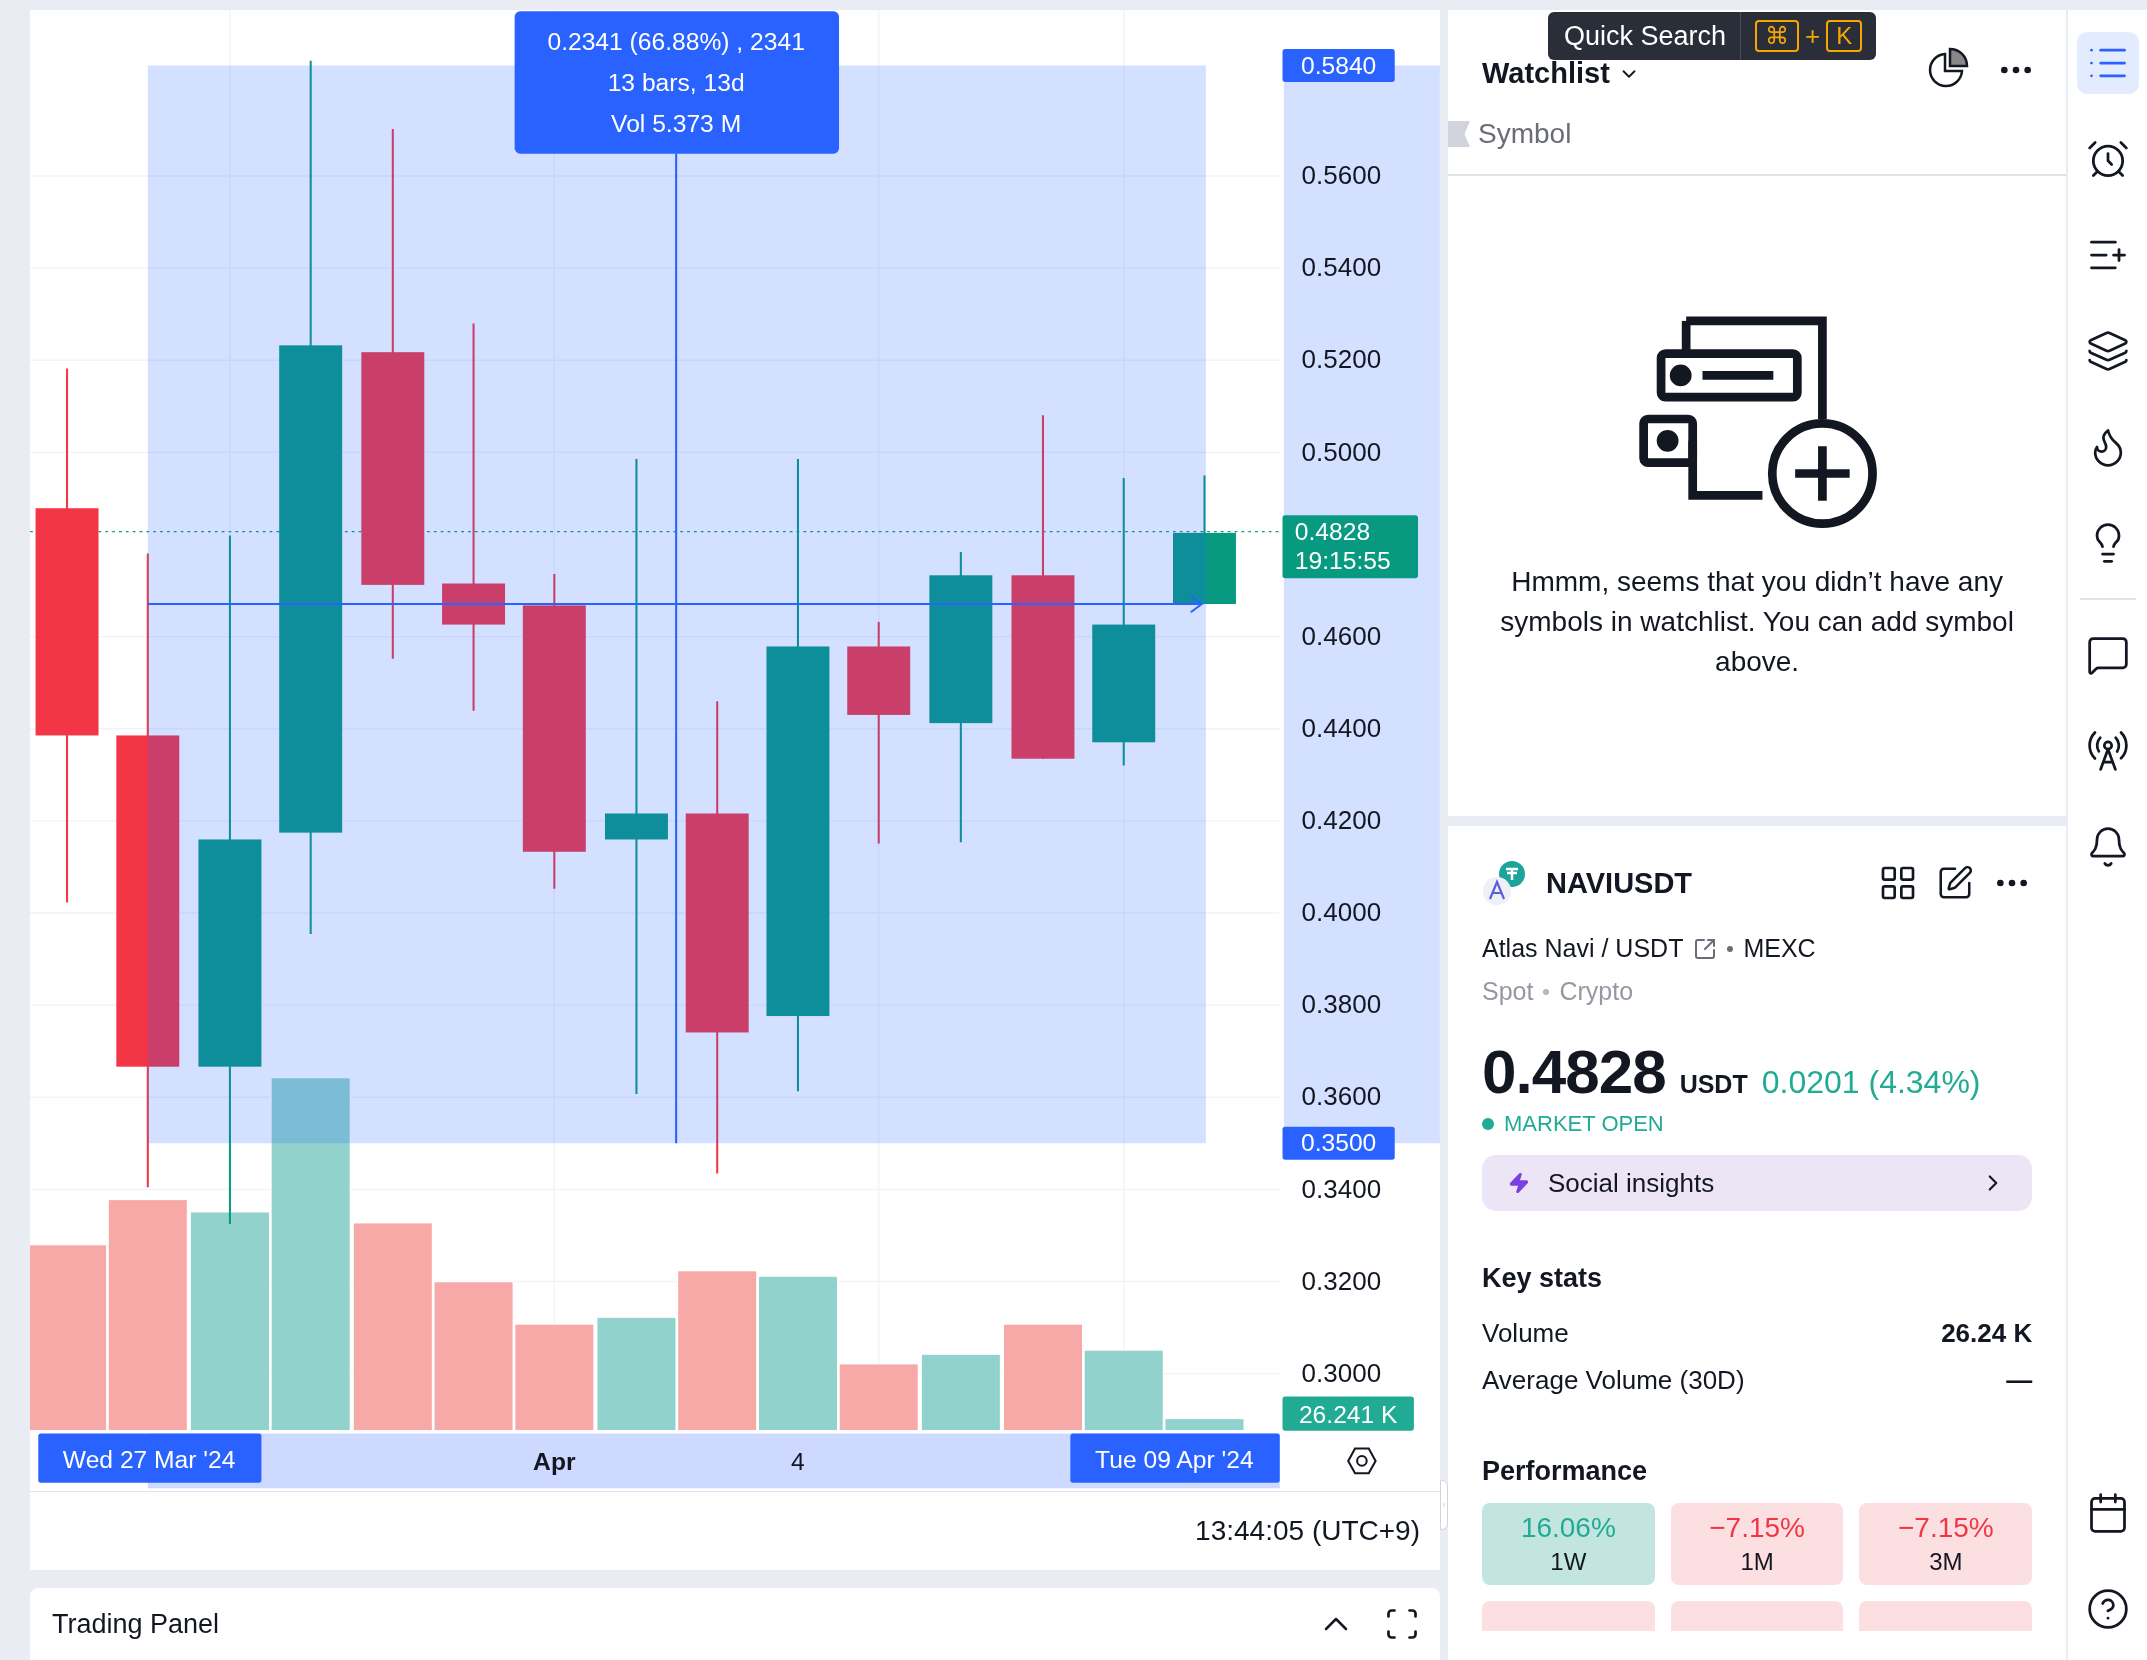 The width and height of the screenshot is (2147, 1660). What do you see at coordinates (1341, 635) in the screenshot?
I see `price-axis-label: 0.4600` at bounding box center [1341, 635].